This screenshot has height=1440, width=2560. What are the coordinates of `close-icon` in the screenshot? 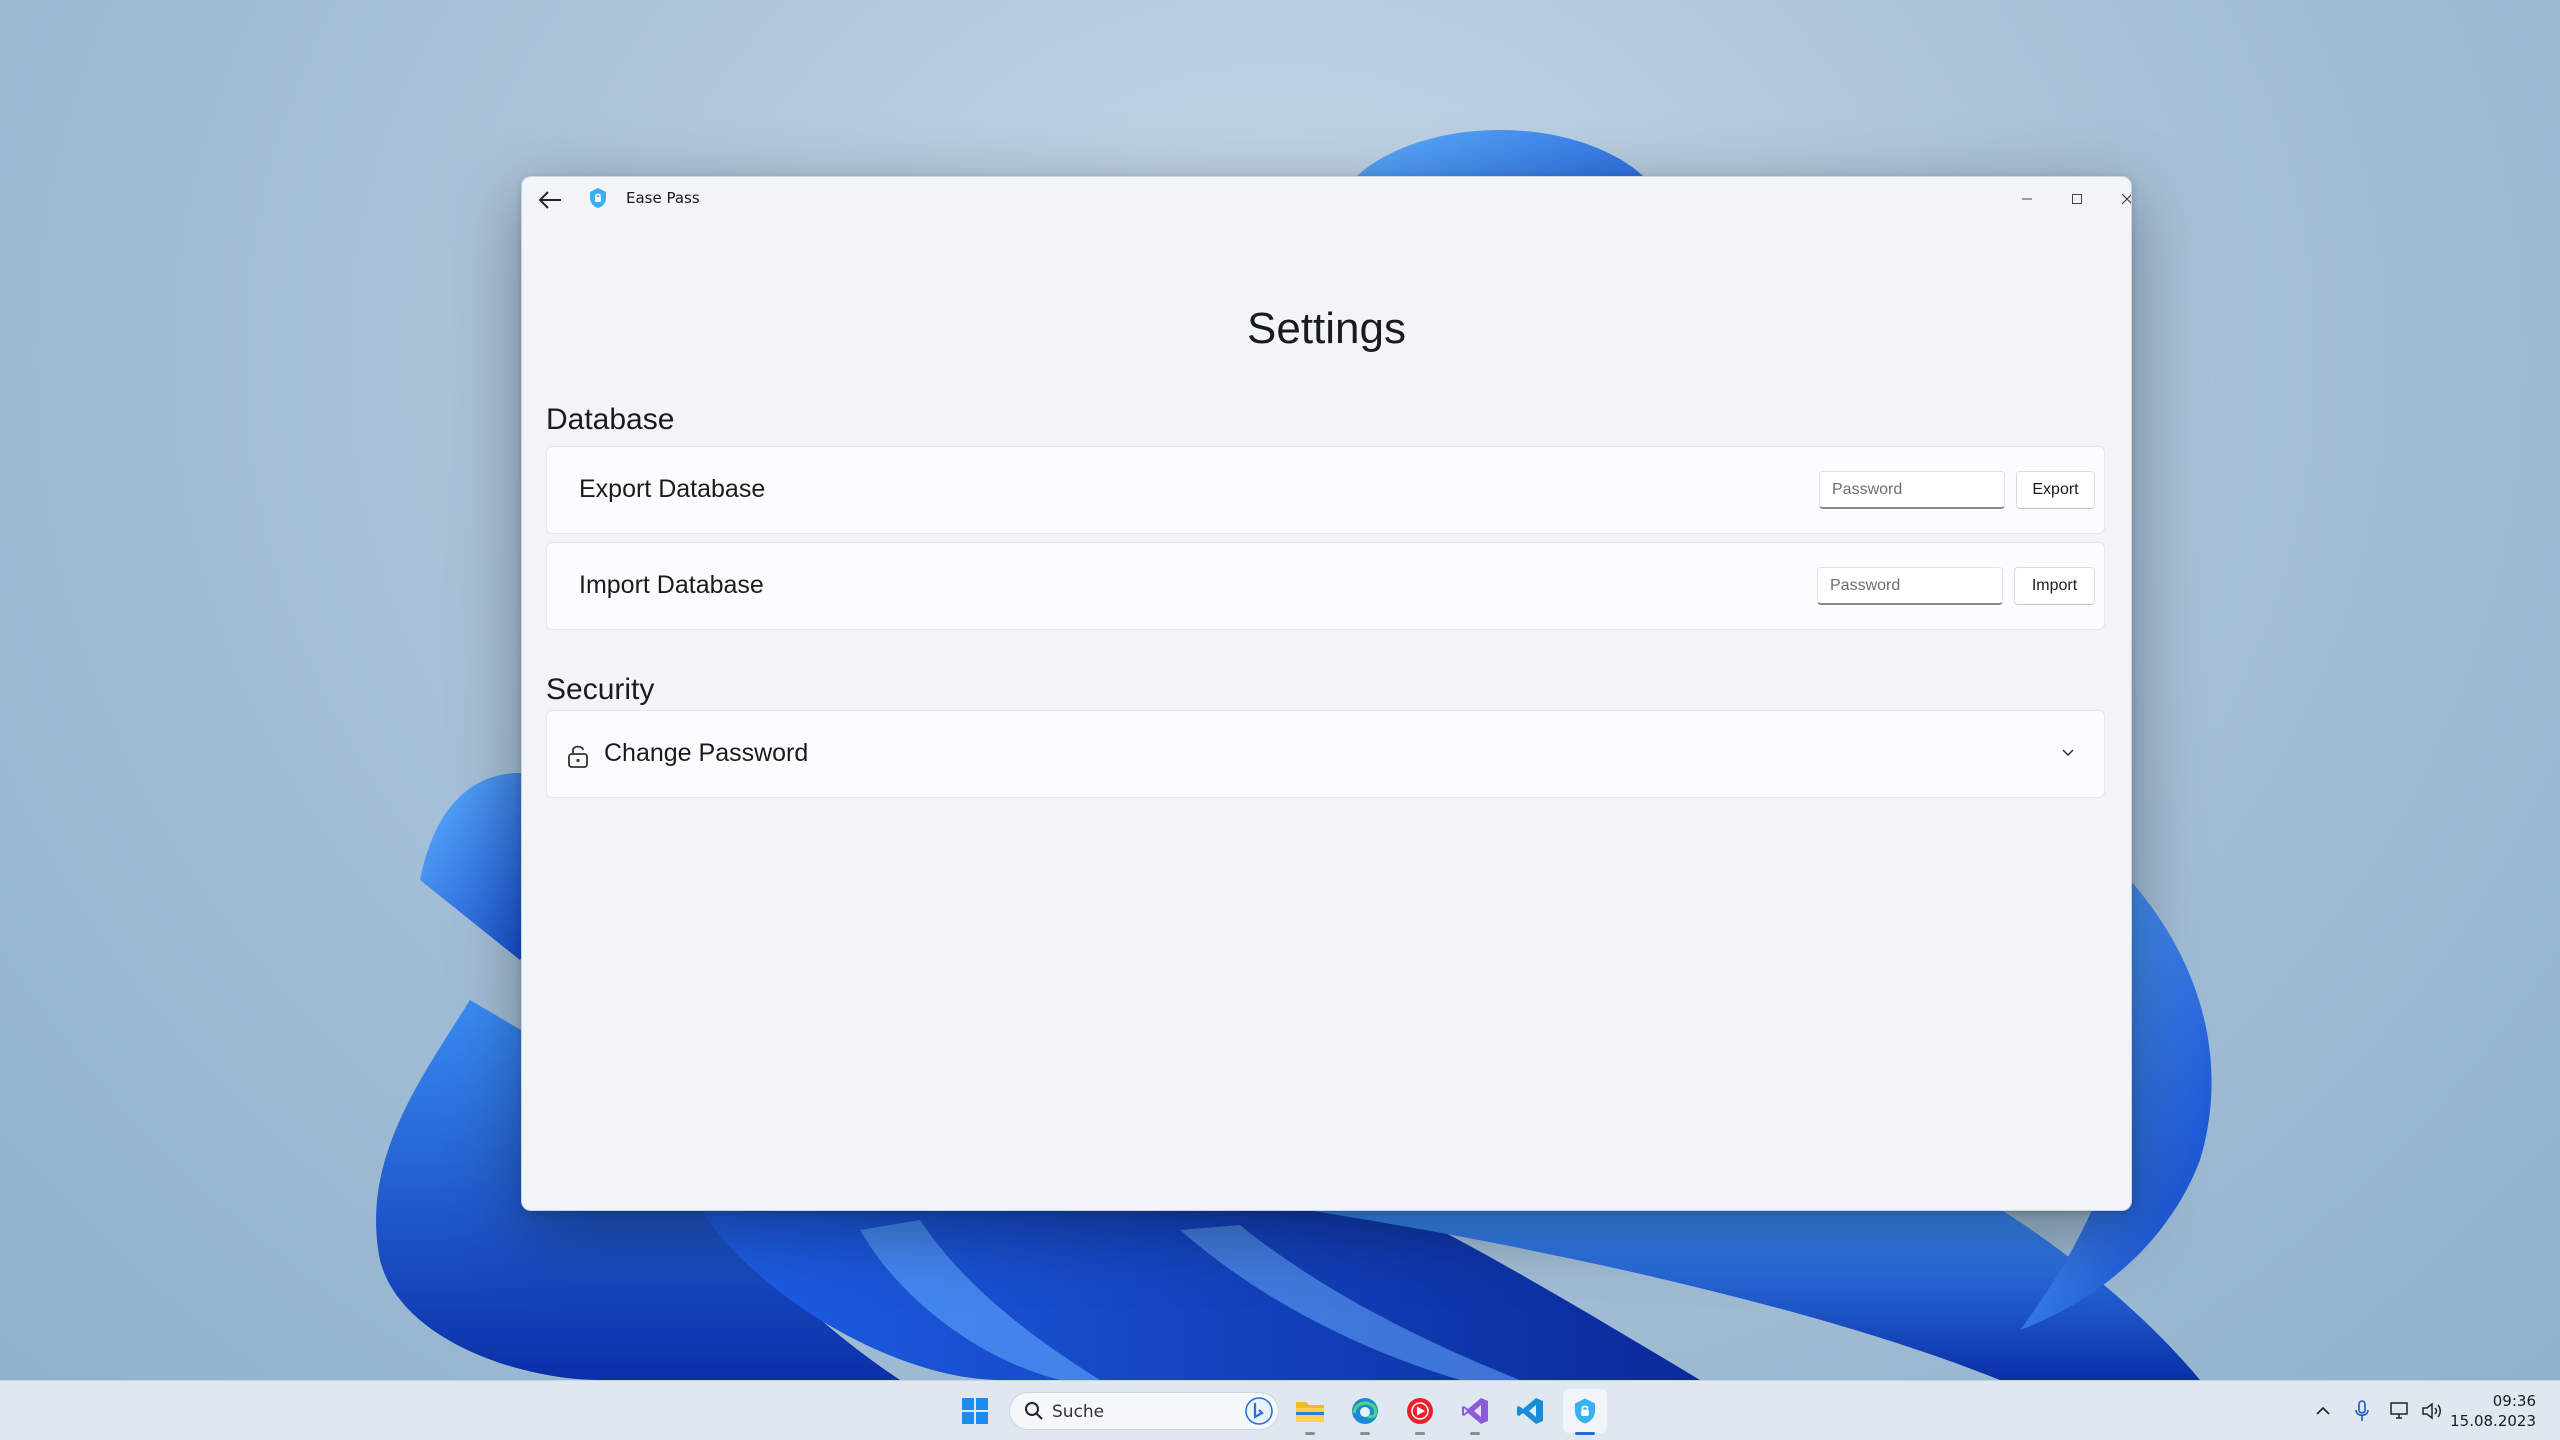 It's located at (2126, 199).